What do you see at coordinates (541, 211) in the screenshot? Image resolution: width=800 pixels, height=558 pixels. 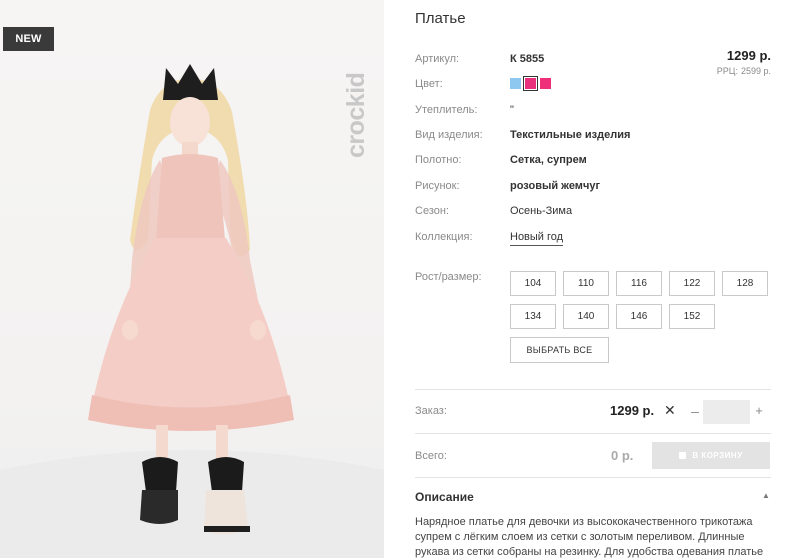 I see `attr-value: Осень-Зима` at bounding box center [541, 211].